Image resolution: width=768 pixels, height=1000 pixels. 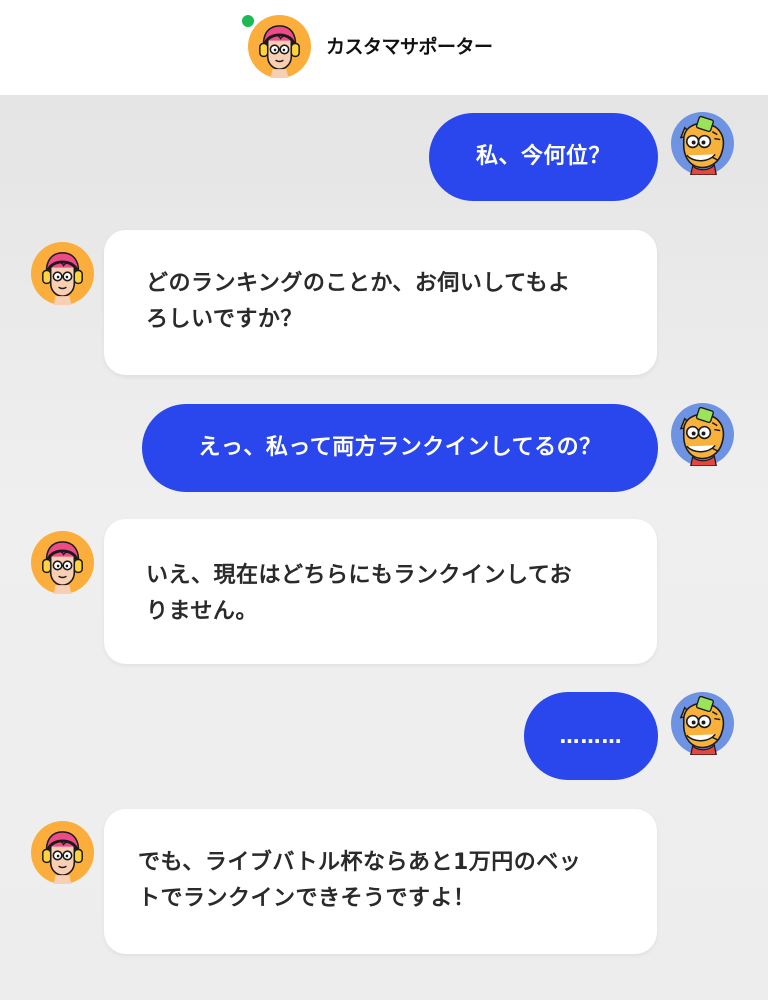 I want to click on online-status-dot, so click(x=248, y=21).